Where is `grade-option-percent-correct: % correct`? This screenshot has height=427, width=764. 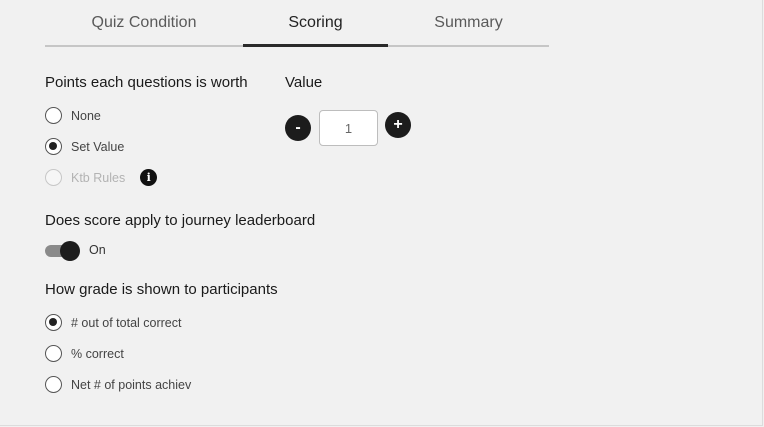
grade-option-percent-correct: % correct is located at coordinates (84, 353).